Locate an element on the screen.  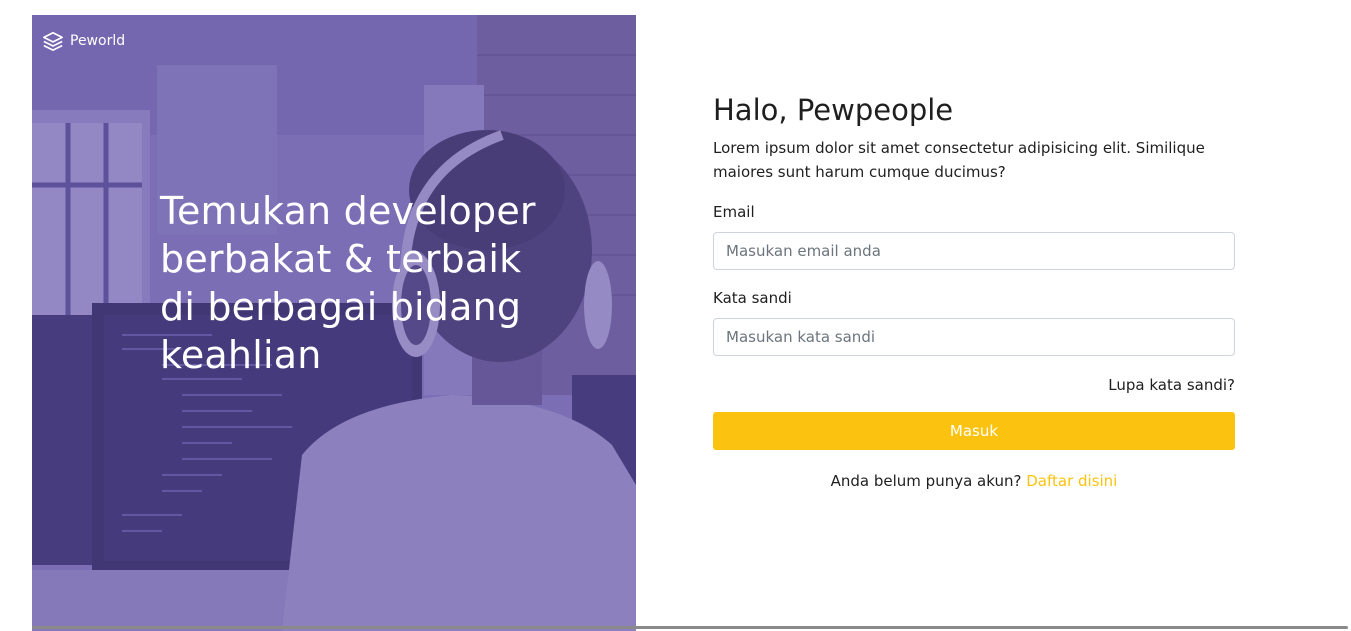
email-label: Email is located at coordinates (734, 212).